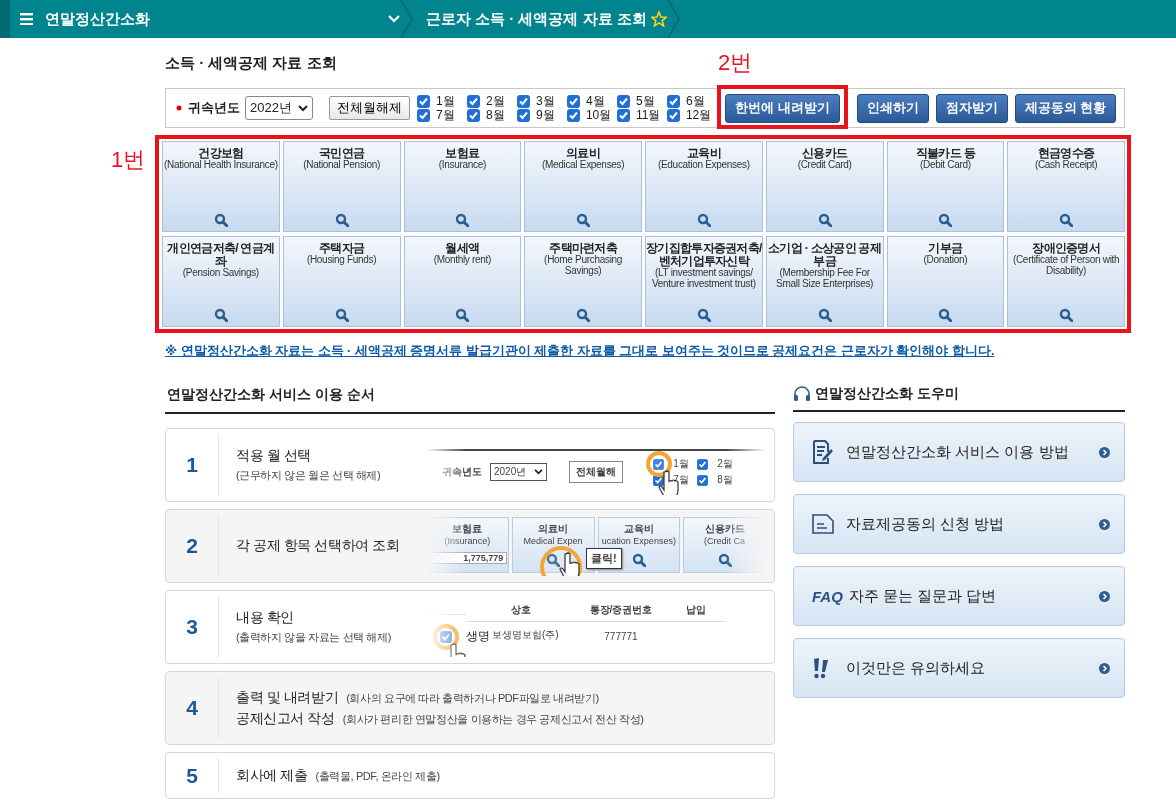 The height and width of the screenshot is (802, 1176). What do you see at coordinates (824, 186) in the screenshot?
I see `category-tile: 신용카드 (Credit Card)` at bounding box center [824, 186].